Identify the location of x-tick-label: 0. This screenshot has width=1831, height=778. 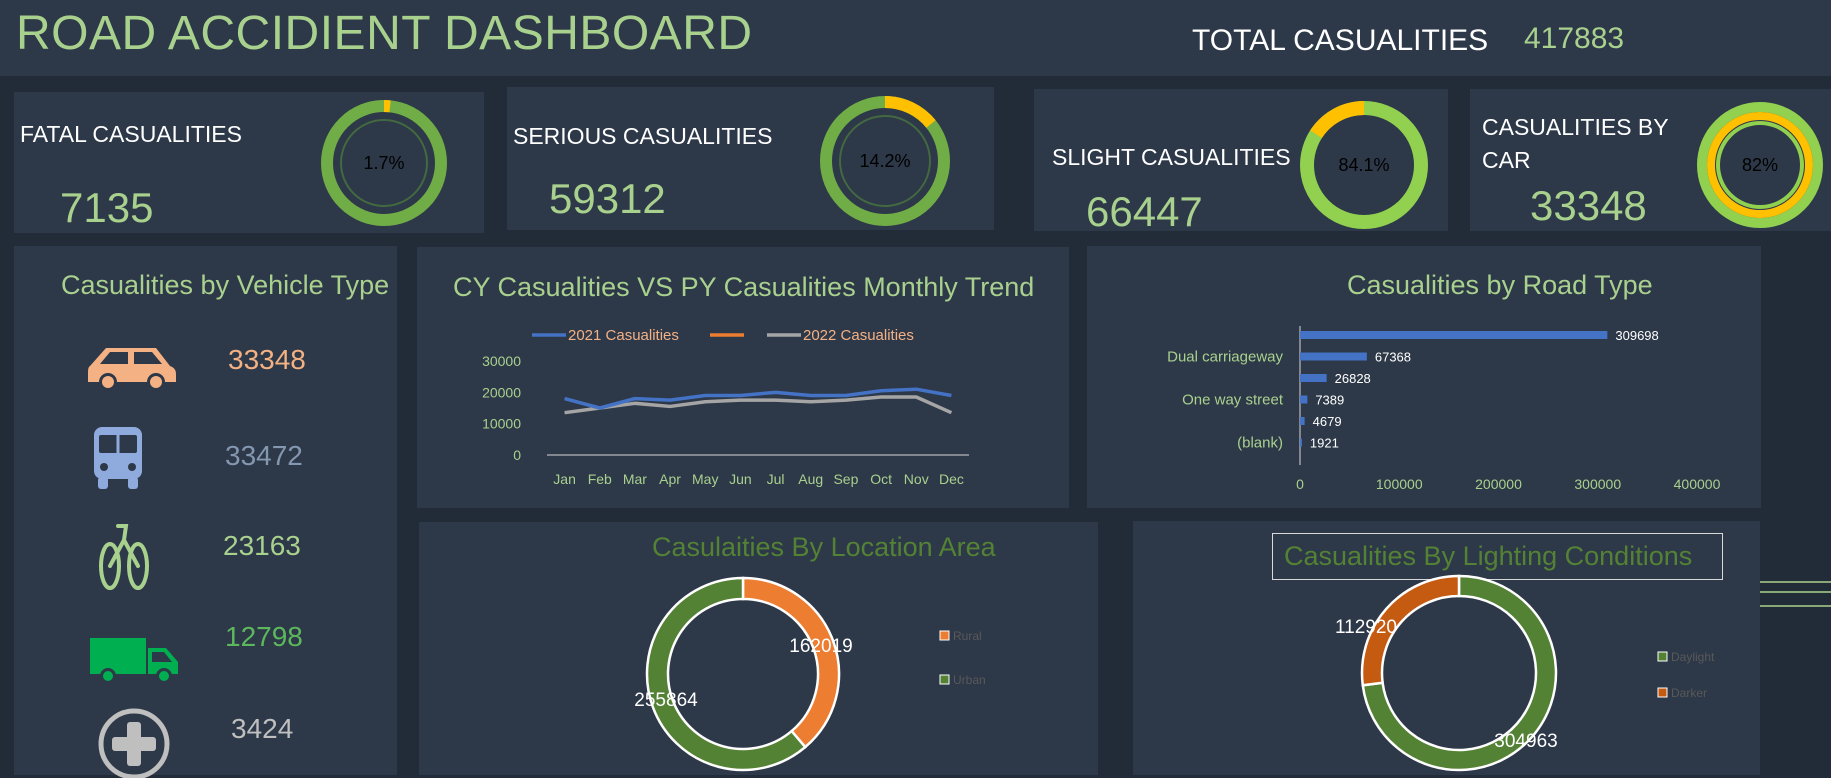
(1300, 484).